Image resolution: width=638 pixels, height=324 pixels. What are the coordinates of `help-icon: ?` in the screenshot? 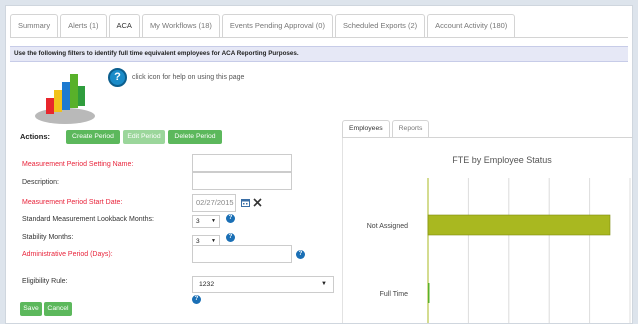 It's located at (117, 77).